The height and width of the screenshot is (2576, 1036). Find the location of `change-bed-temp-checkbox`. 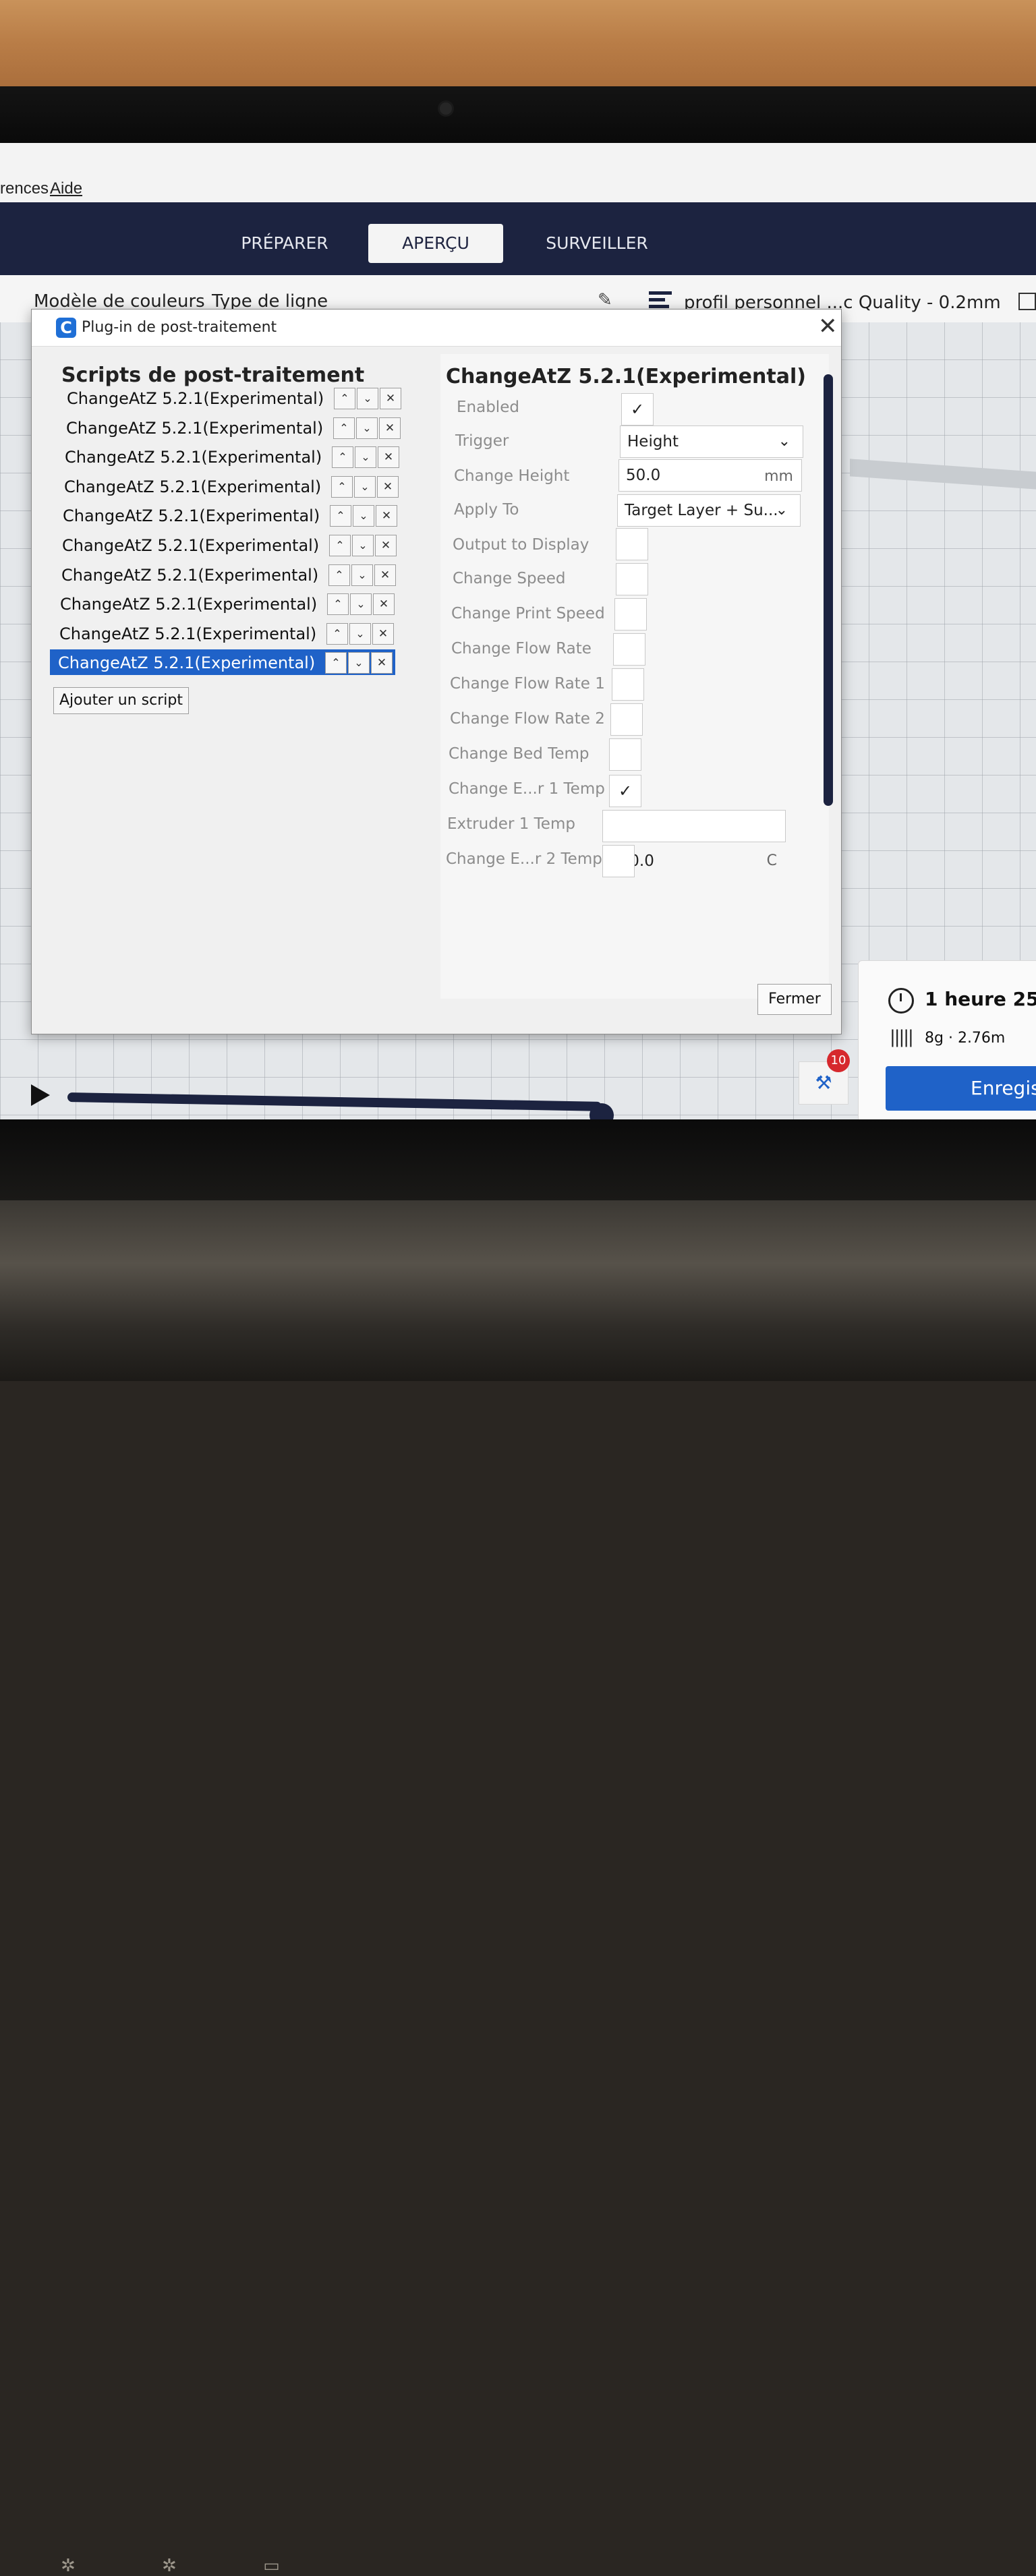

change-bed-temp-checkbox is located at coordinates (625, 755).